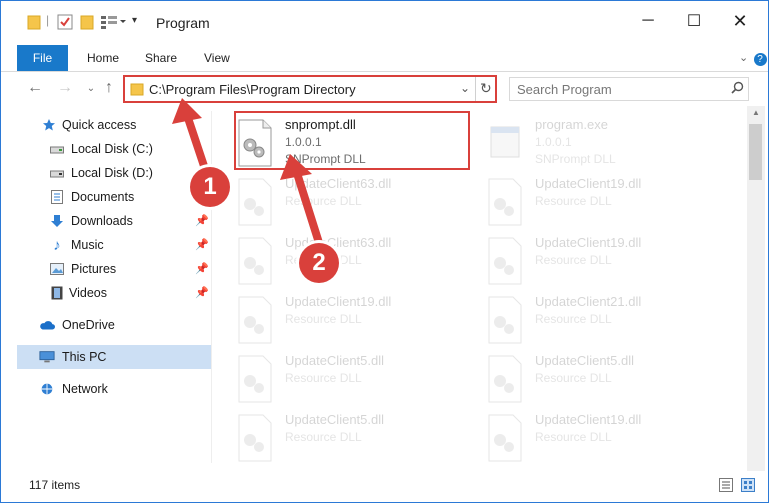 Image resolution: width=769 pixels, height=503 pixels. Describe the element at coordinates (87, 245) in the screenshot. I see `sidebar-item-label: Music` at that location.